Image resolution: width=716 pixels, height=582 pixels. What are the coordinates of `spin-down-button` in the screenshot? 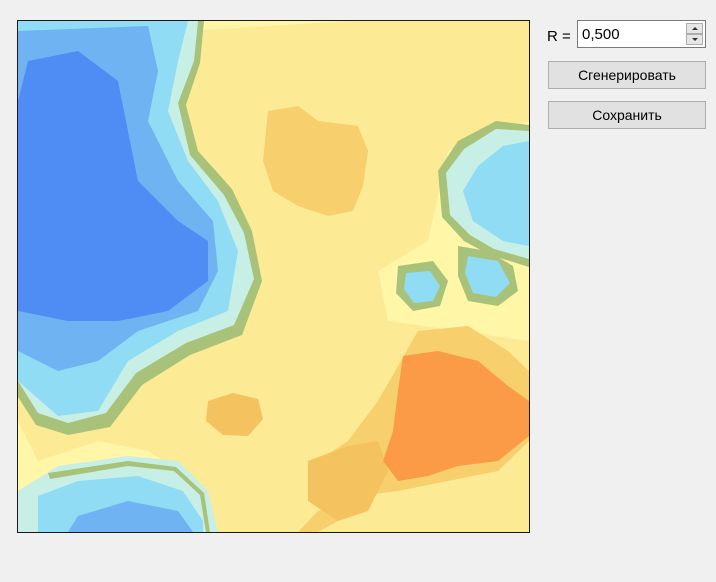 It's located at (694, 39).